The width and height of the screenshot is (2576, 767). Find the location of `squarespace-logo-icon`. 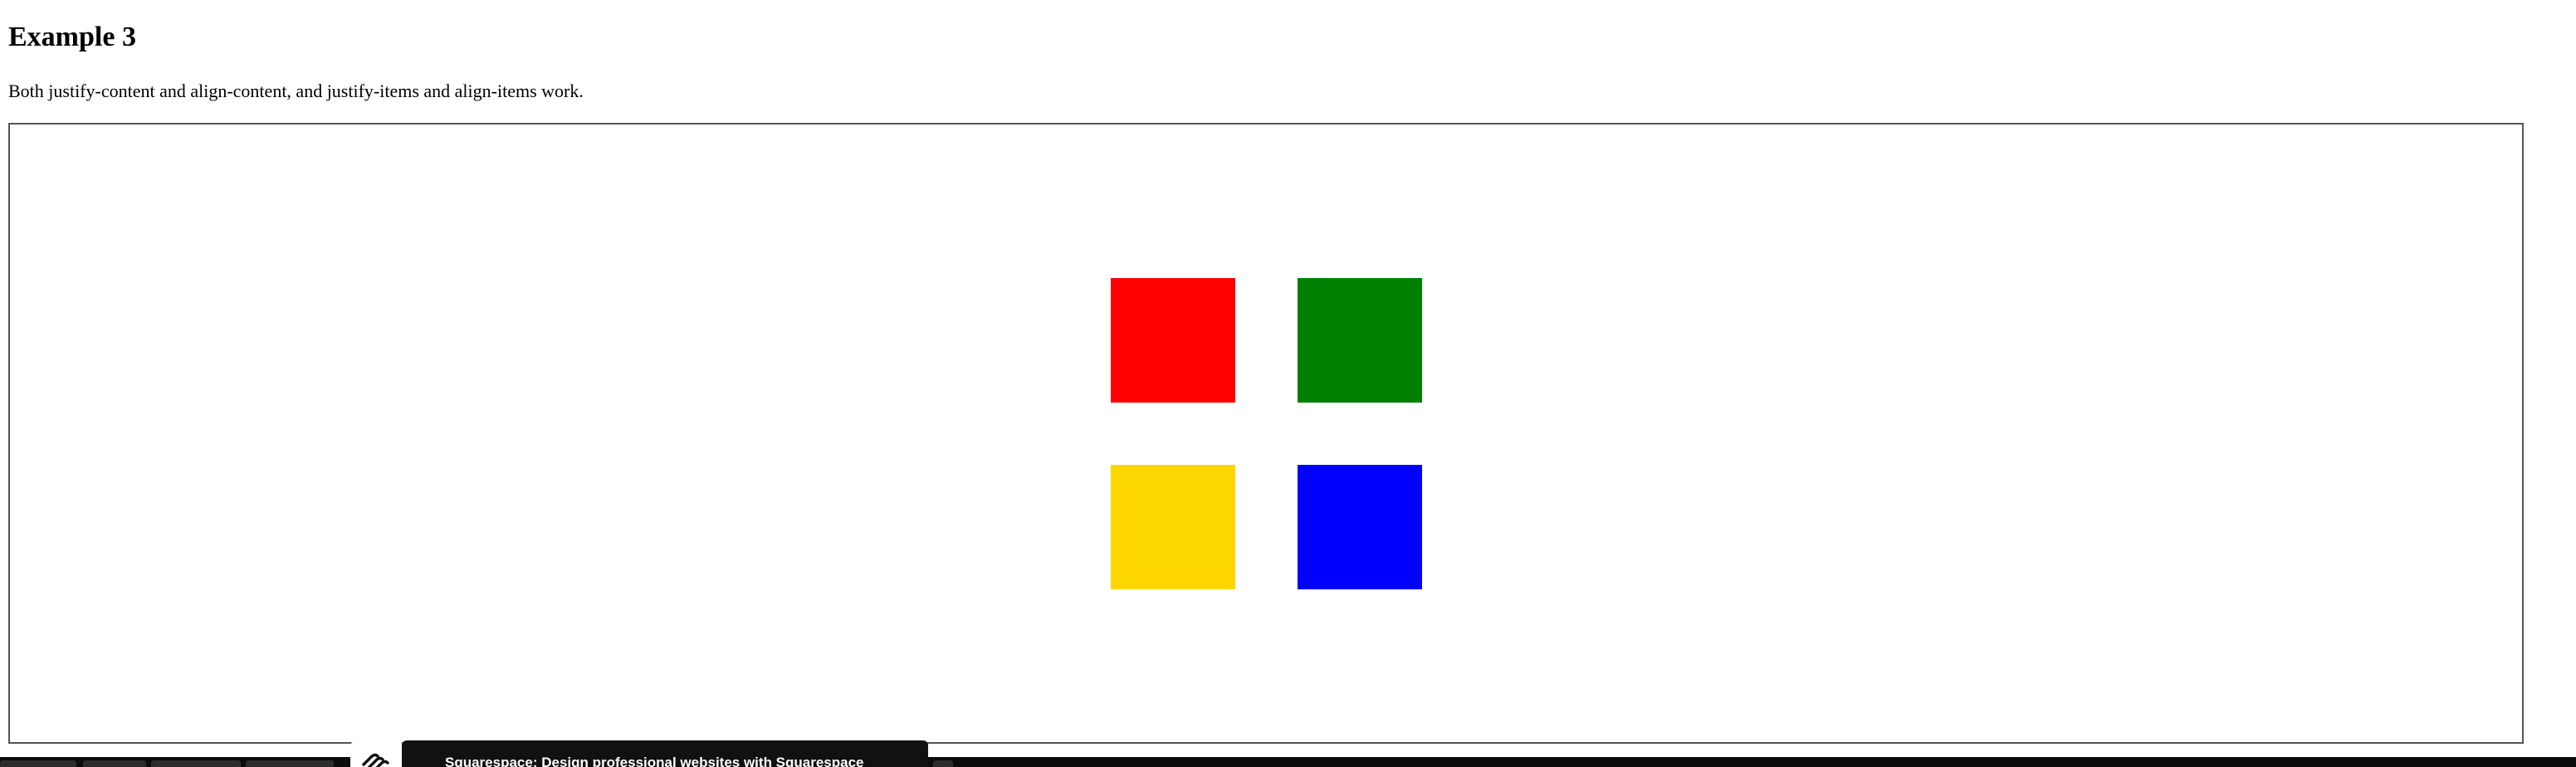

squarespace-logo-icon is located at coordinates (375, 760).